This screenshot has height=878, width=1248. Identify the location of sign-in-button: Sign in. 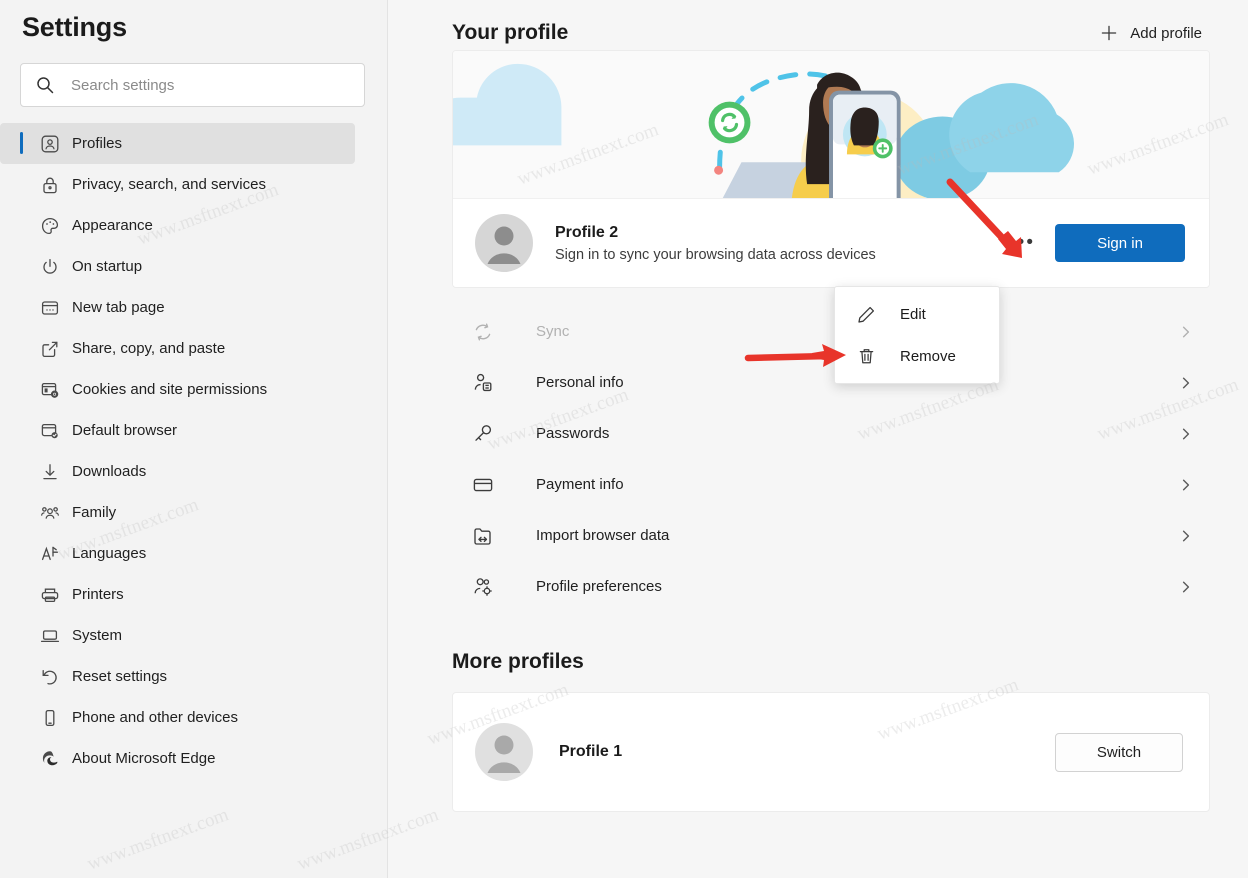
(1120, 243).